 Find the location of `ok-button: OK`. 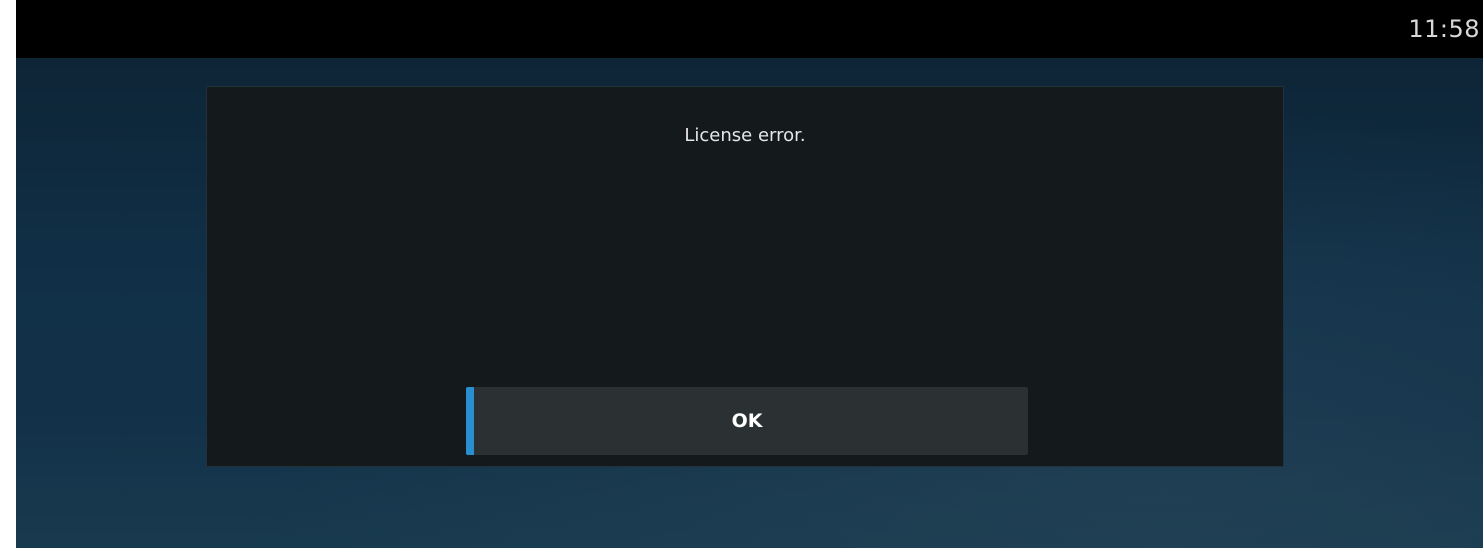

ok-button: OK is located at coordinates (747, 421).